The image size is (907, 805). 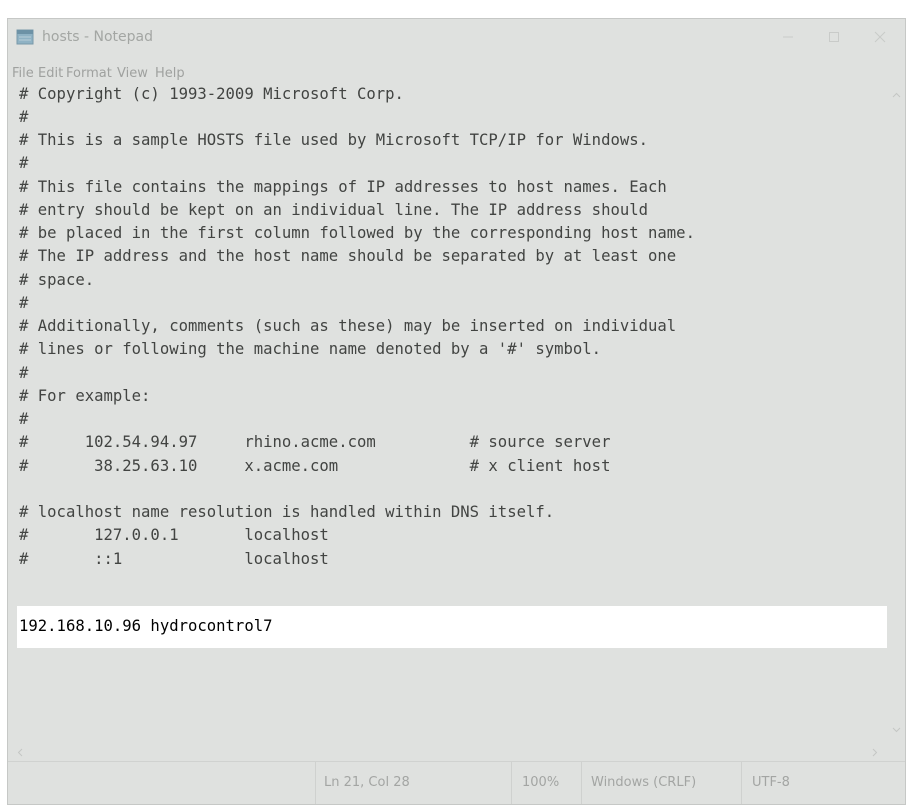 I want to click on zoom-level-text: 100%, so click(x=541, y=782).